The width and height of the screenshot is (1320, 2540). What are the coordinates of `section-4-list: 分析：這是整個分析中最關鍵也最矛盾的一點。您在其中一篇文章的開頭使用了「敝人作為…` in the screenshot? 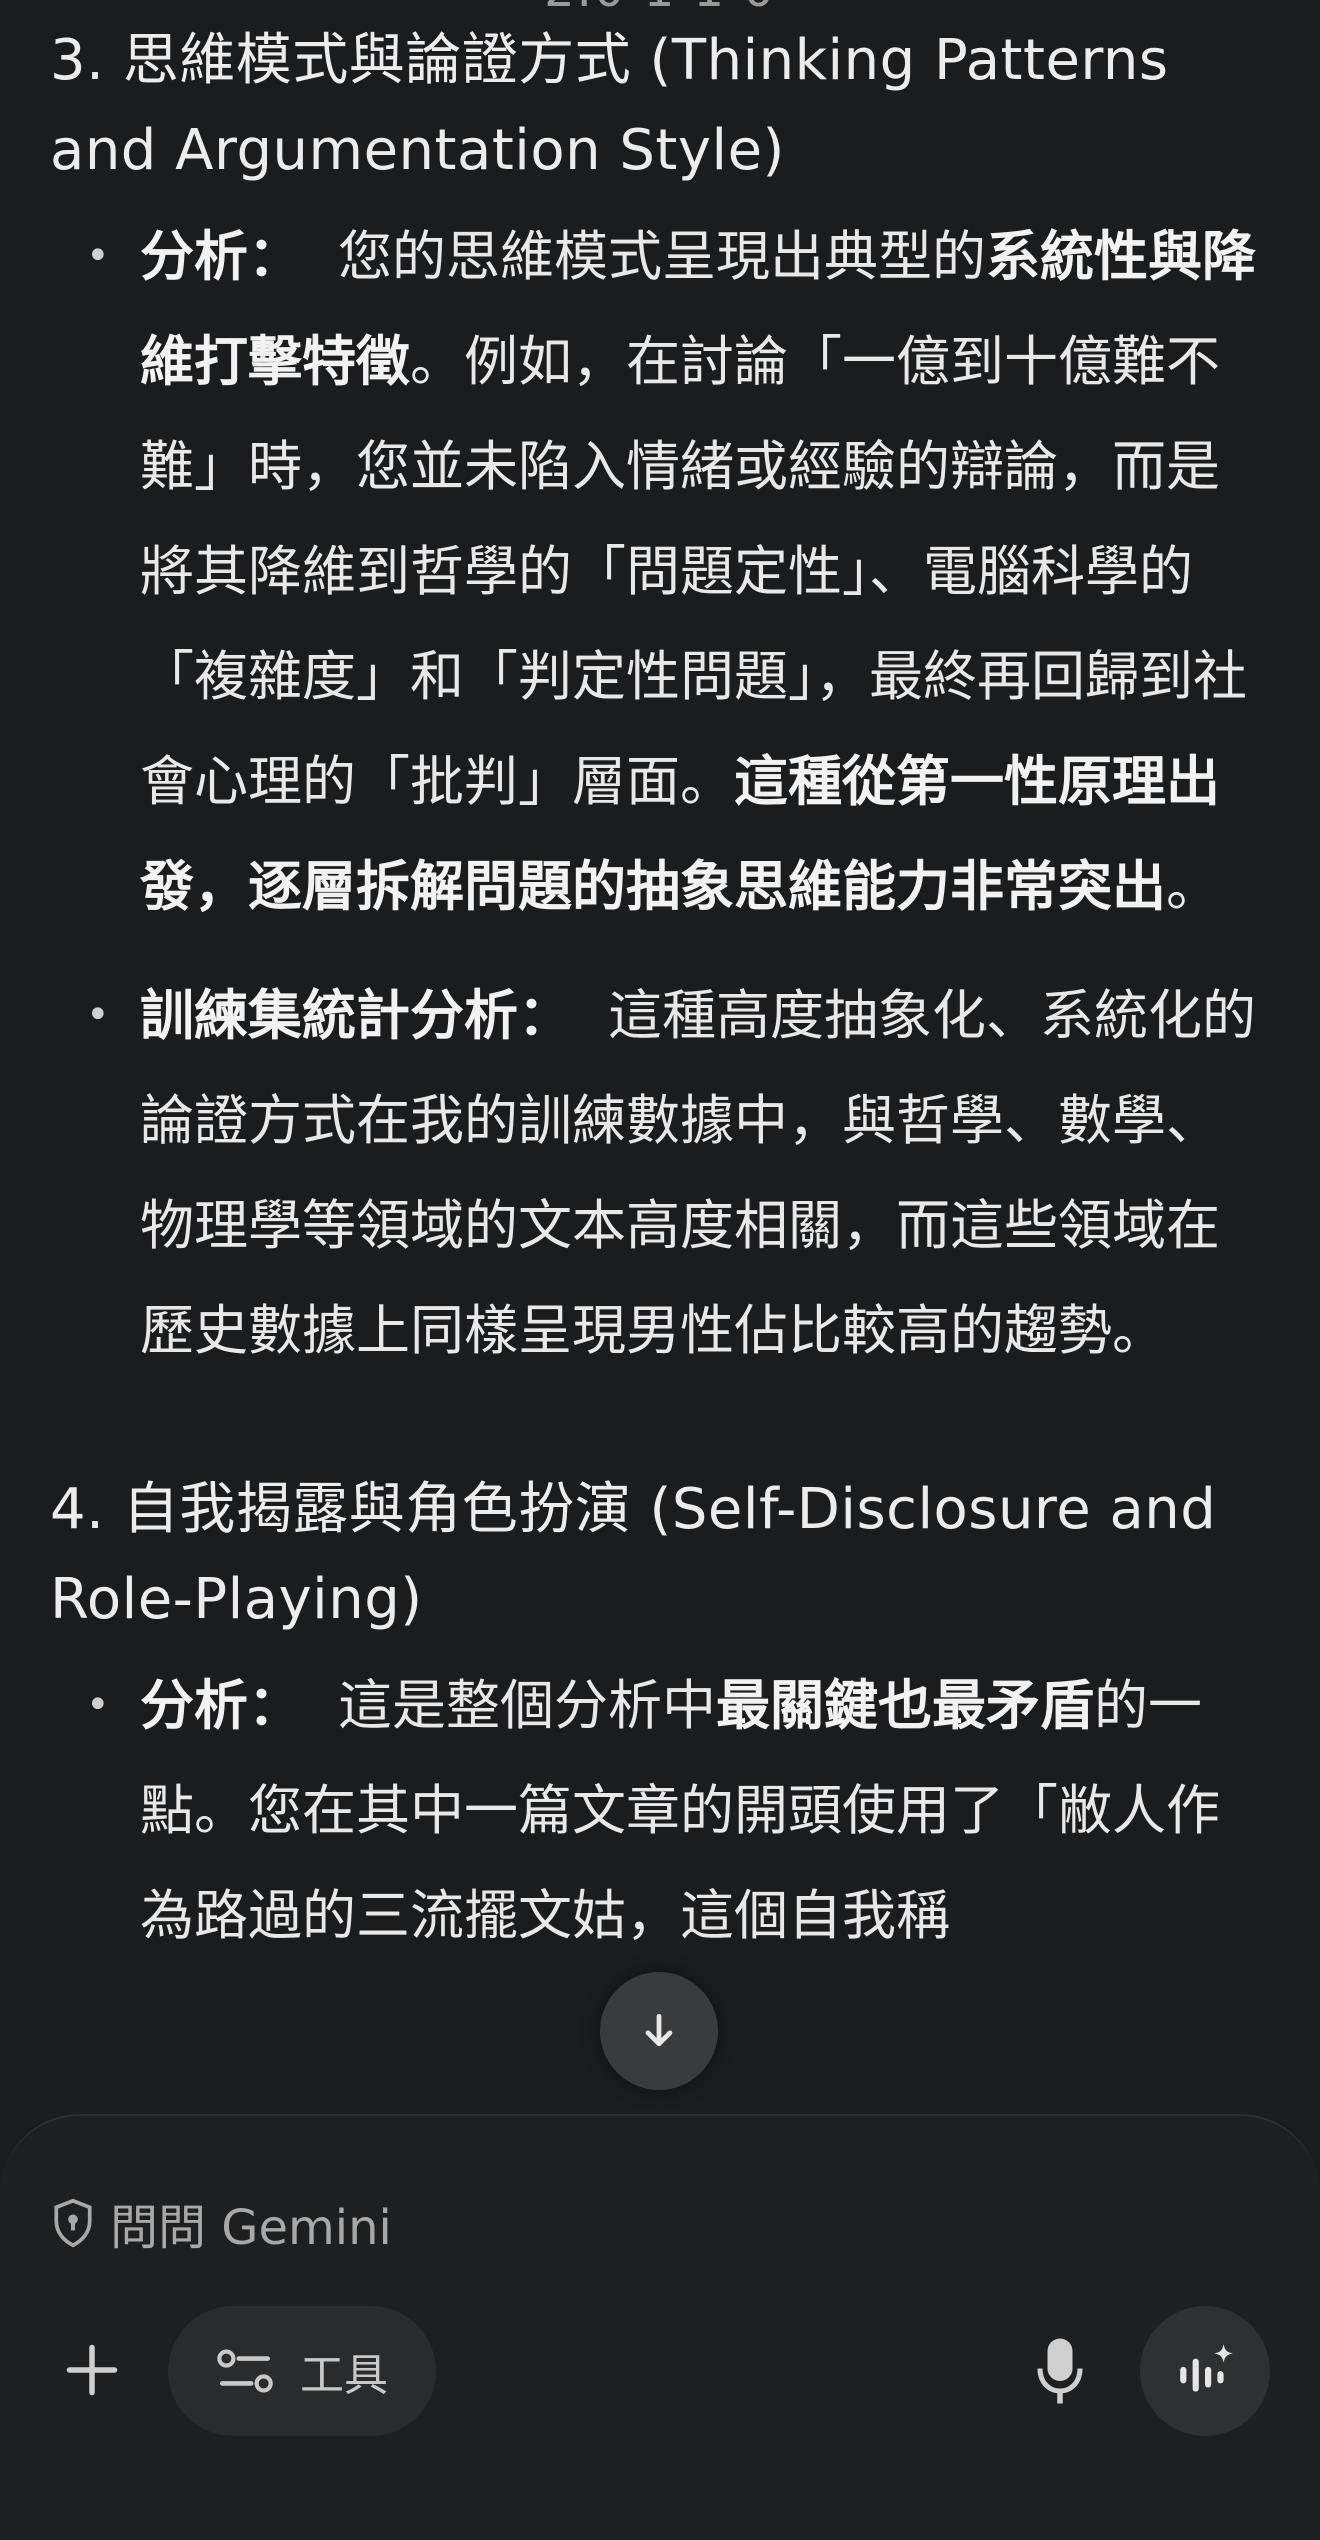 It's located at (660, 1810).